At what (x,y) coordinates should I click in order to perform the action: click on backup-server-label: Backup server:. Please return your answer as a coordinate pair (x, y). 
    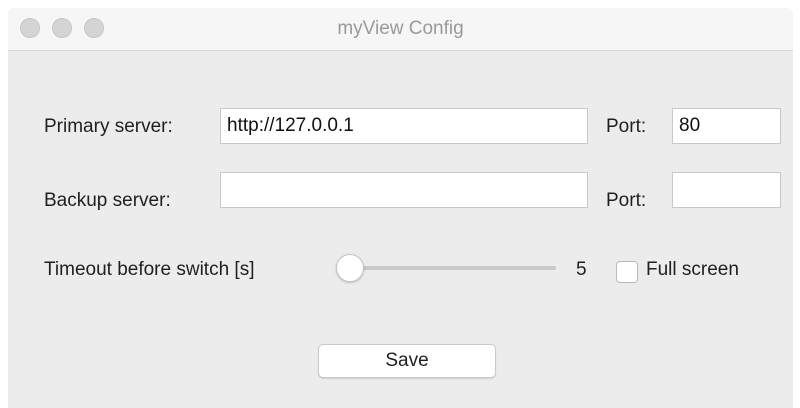
    Looking at the image, I should click on (107, 200).